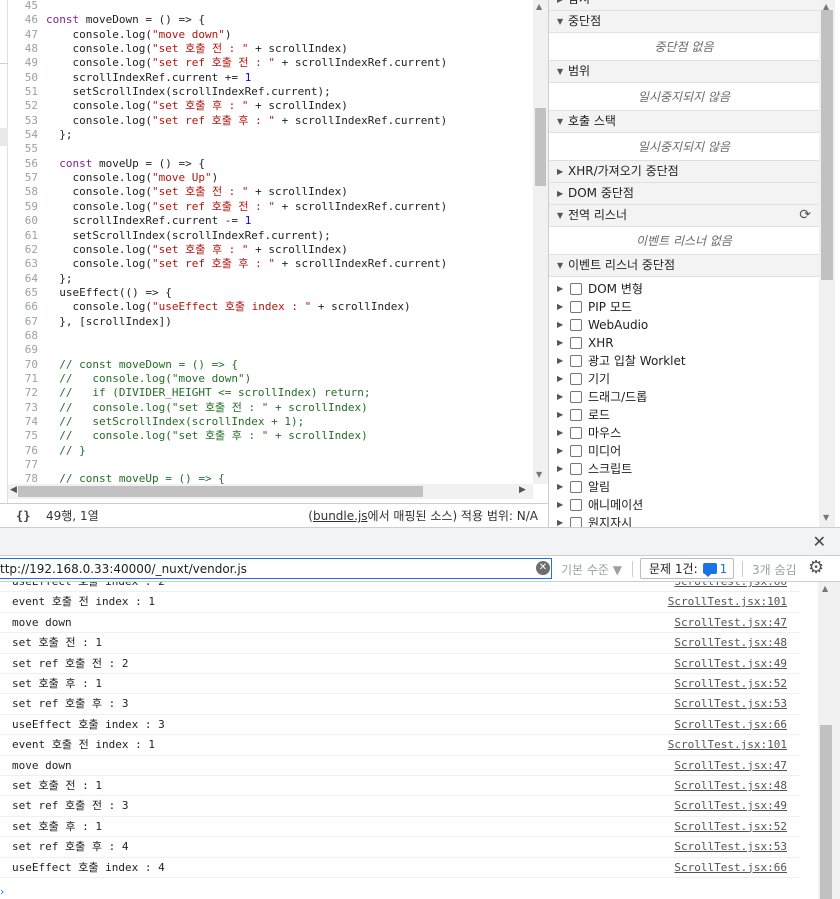 The width and height of the screenshot is (840, 899). What do you see at coordinates (687, 568) in the screenshot?
I see `issues-button: 문제 1건: 1` at bounding box center [687, 568].